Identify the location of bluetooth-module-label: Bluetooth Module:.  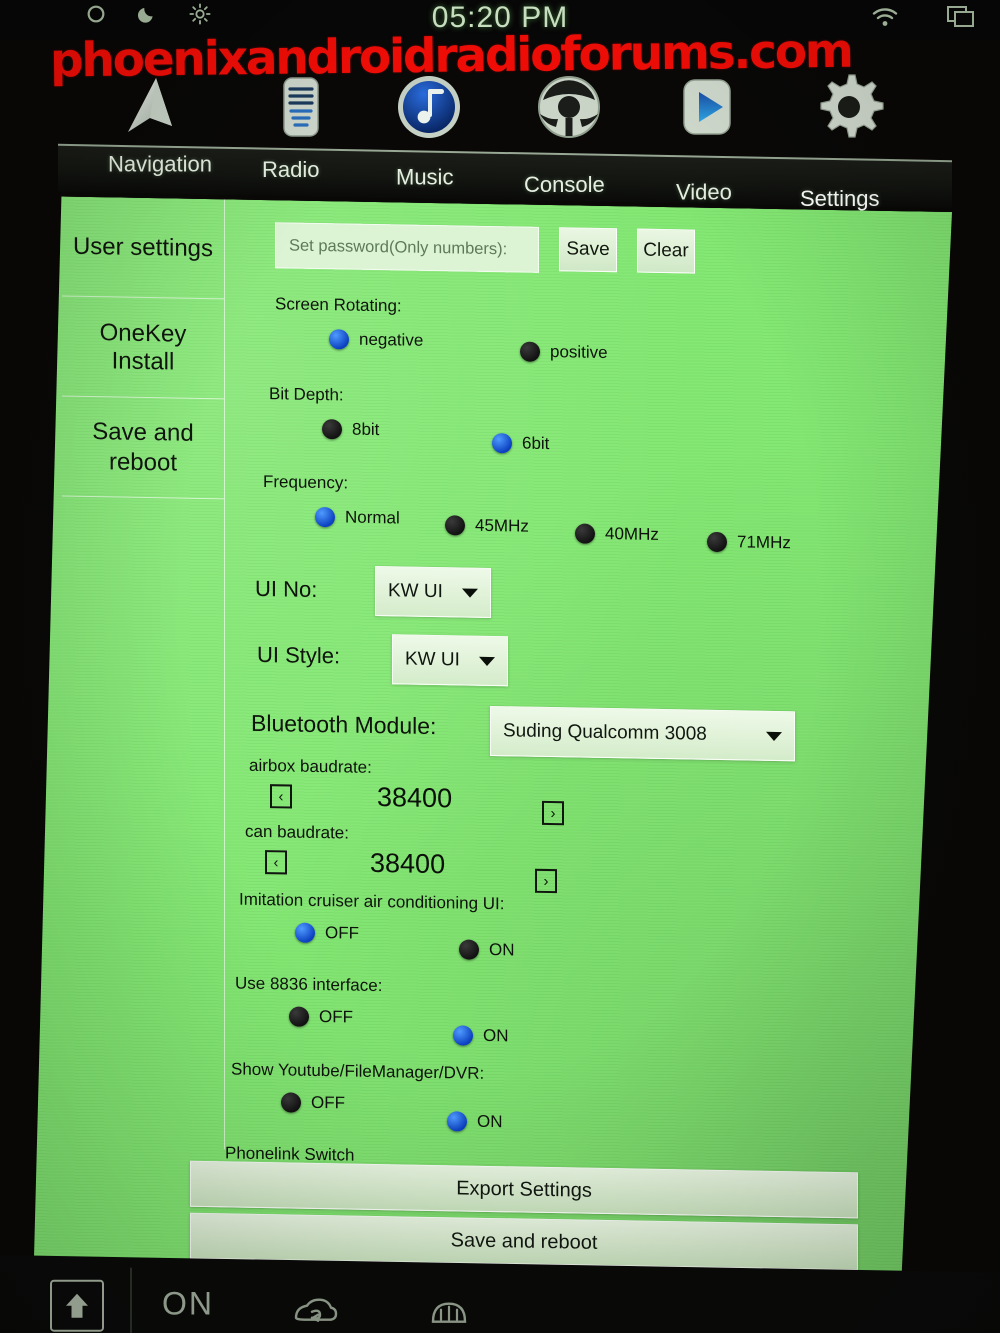
(344, 724).